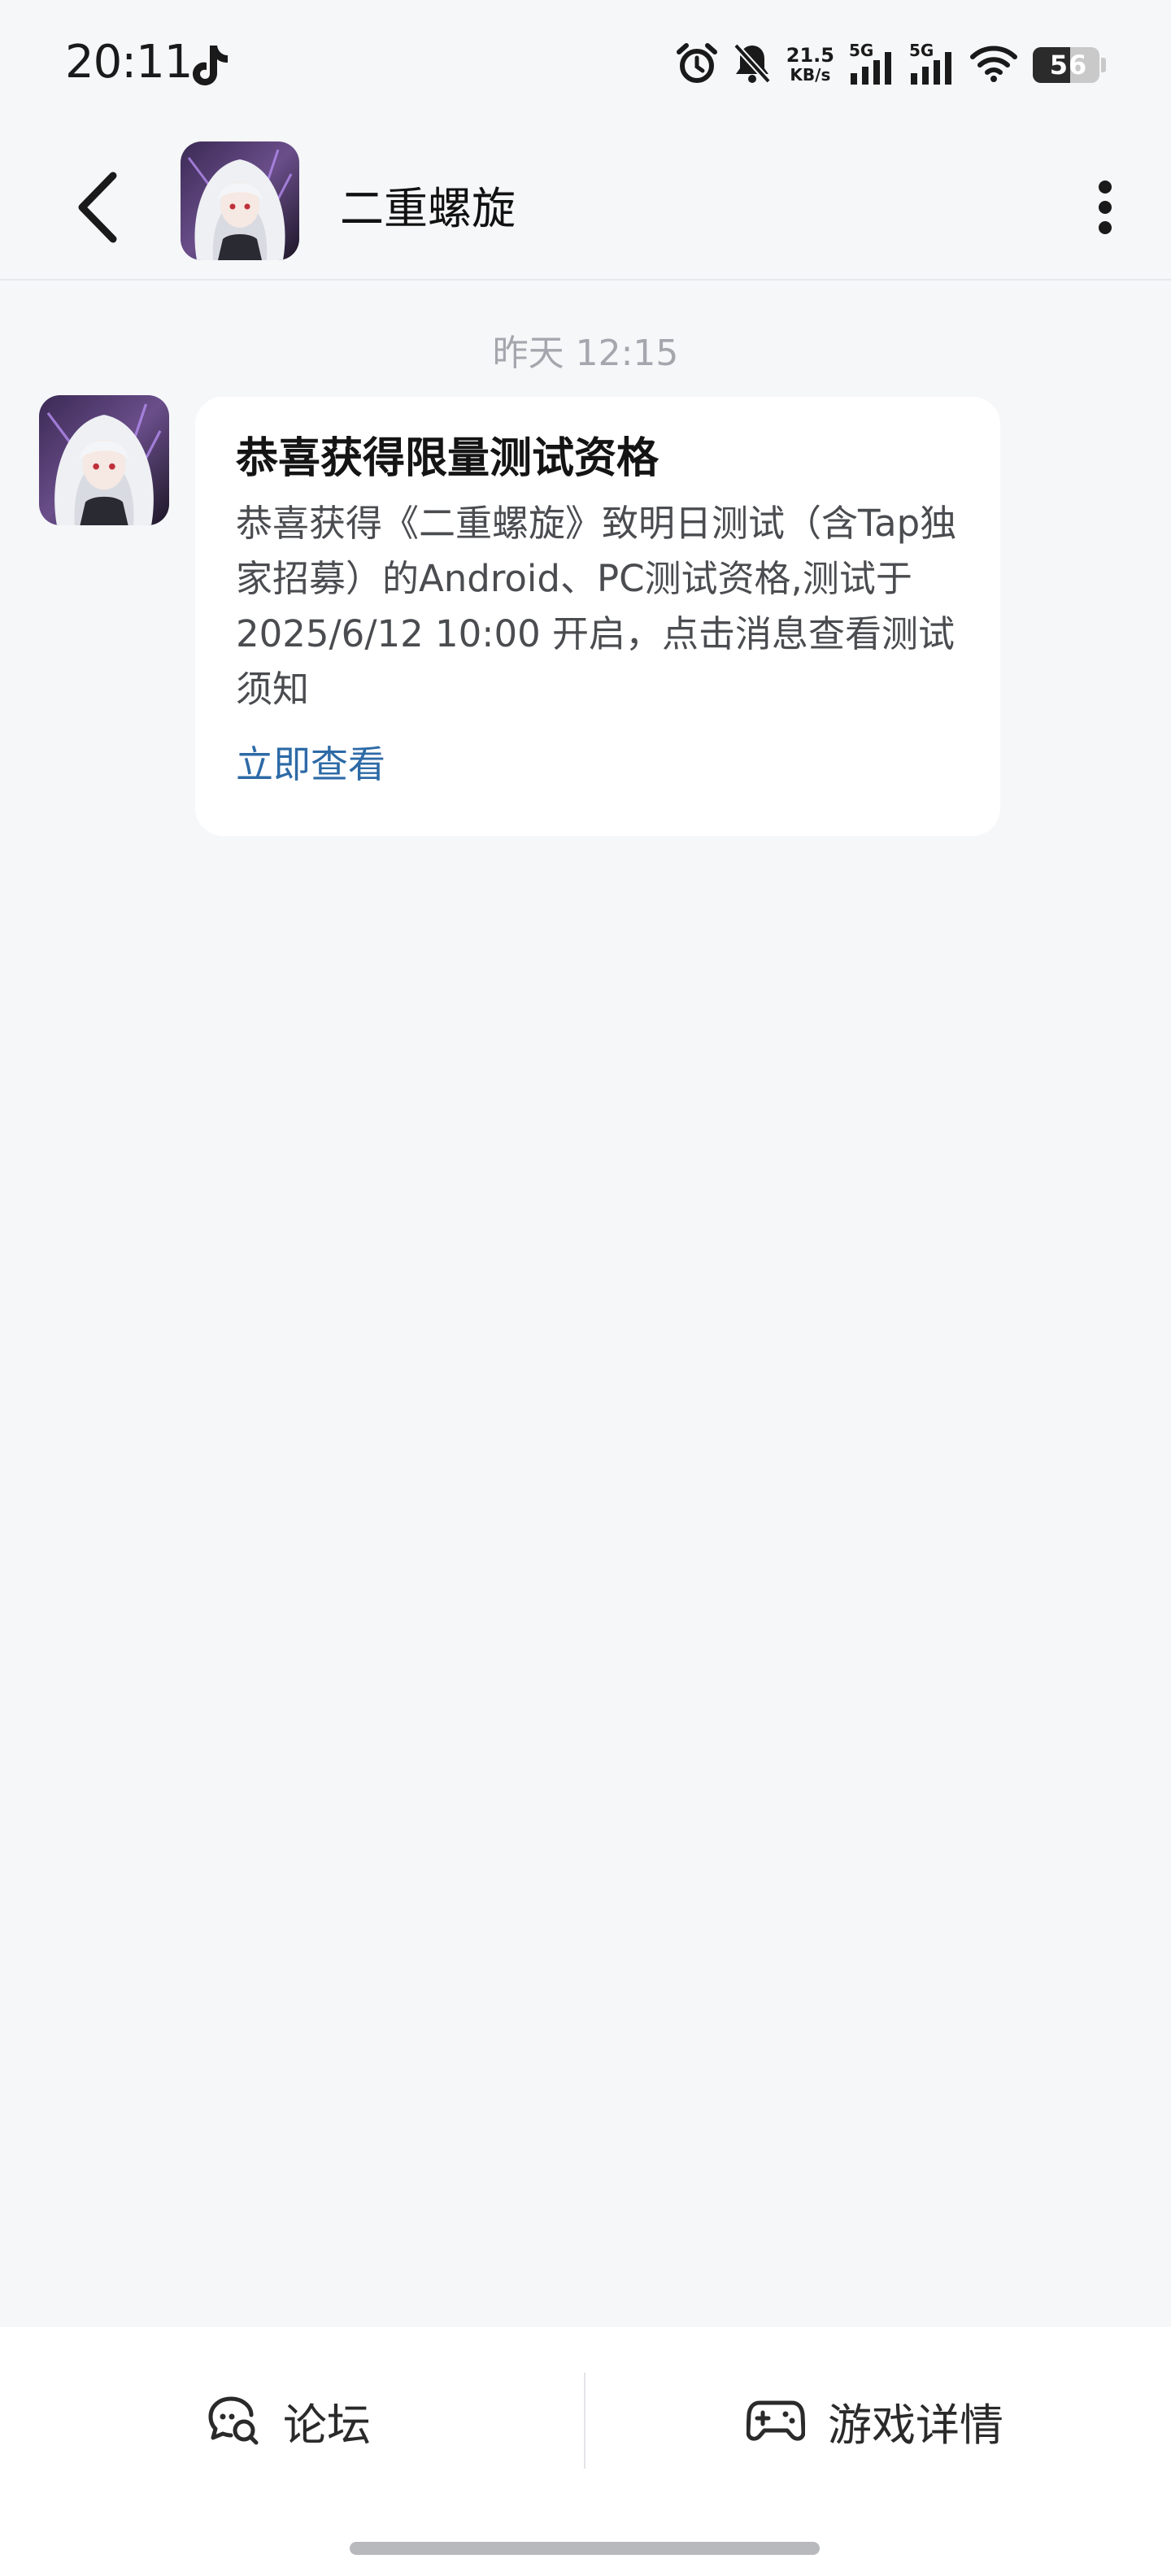 The image size is (1171, 2576). What do you see at coordinates (234, 2420) in the screenshot?
I see `forum-chat-icon` at bounding box center [234, 2420].